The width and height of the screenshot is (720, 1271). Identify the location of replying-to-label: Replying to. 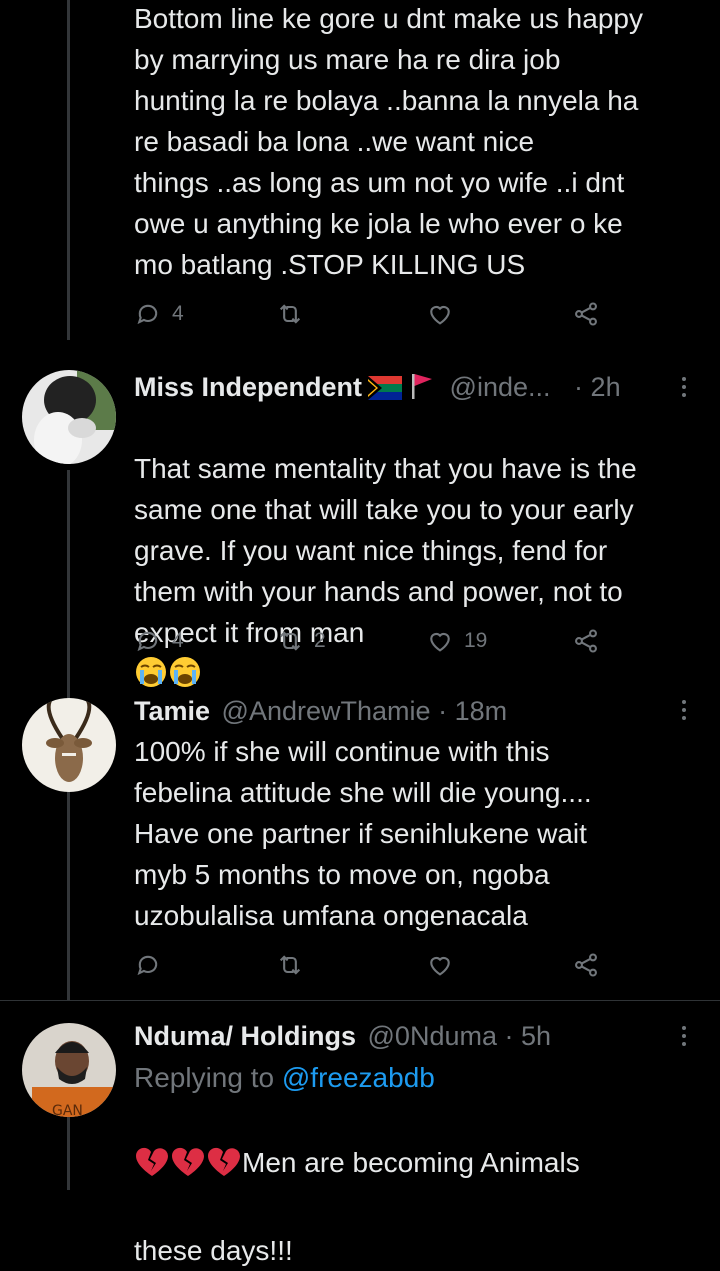
(204, 1077).